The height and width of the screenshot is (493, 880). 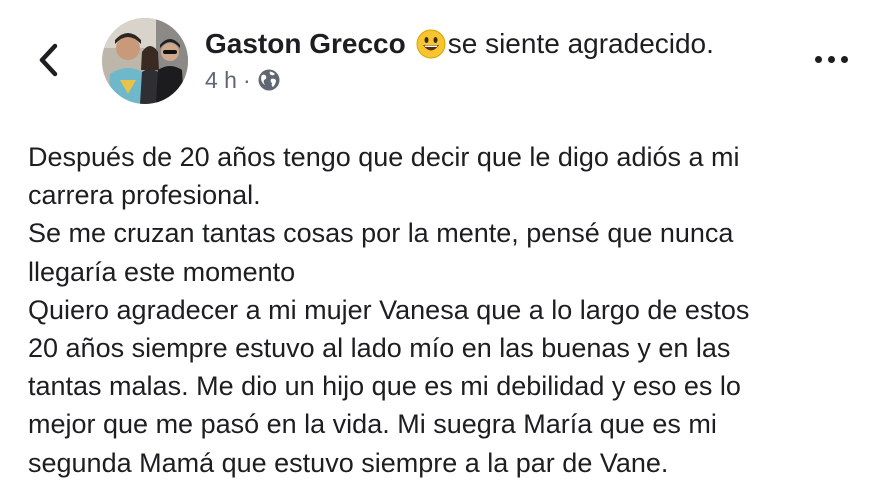 What do you see at coordinates (580, 43) in the screenshot?
I see `feeling-text: se siente agradecido.` at bounding box center [580, 43].